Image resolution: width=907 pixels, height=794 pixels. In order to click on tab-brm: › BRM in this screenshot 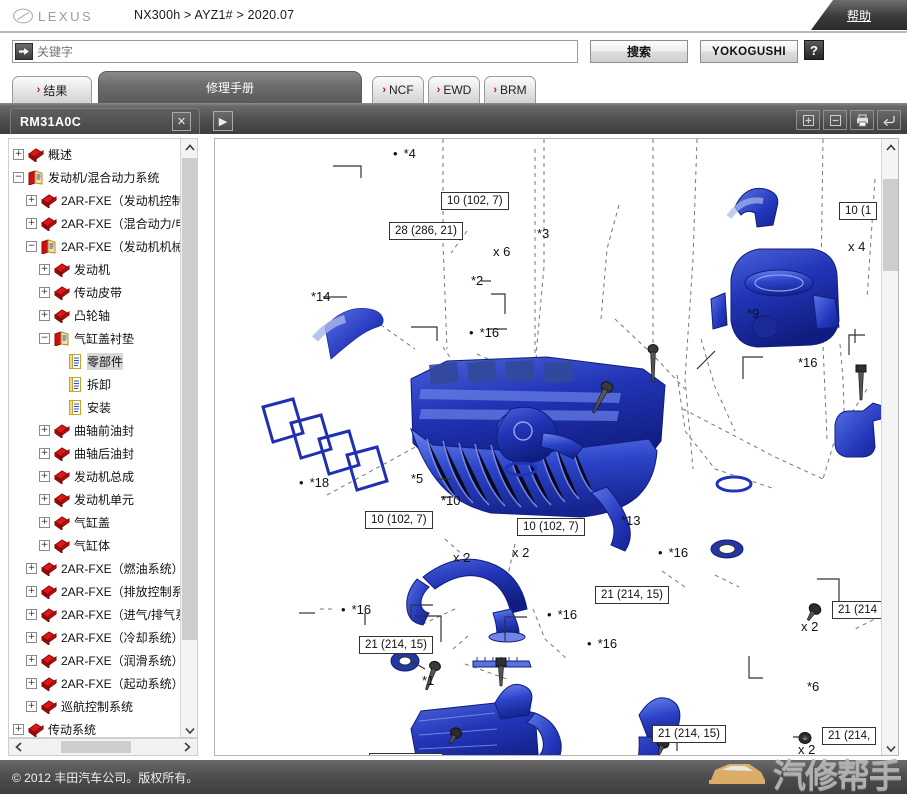, I will do `click(510, 89)`.